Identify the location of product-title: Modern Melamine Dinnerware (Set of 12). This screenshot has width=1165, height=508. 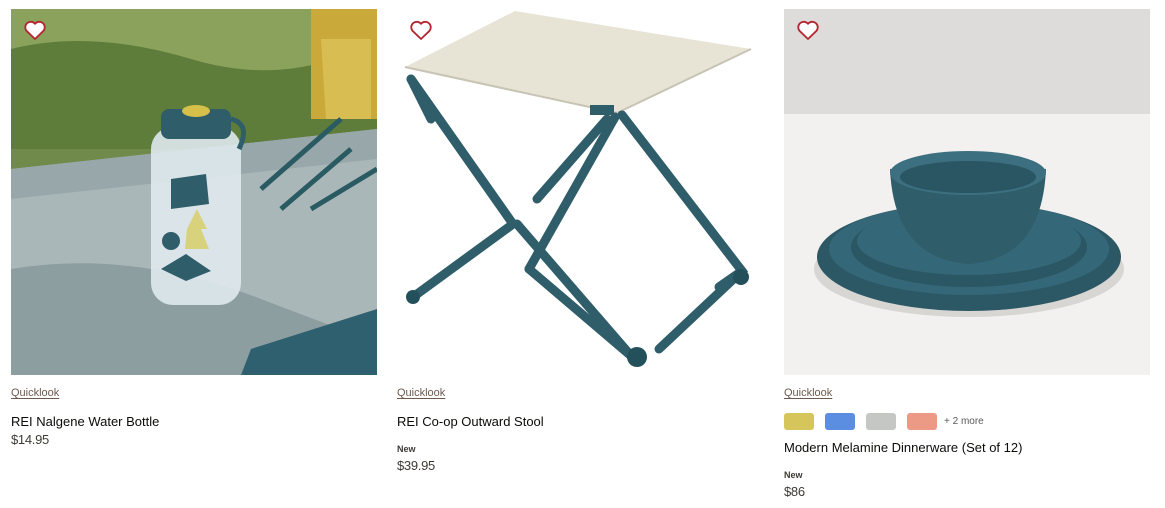
(967, 448).